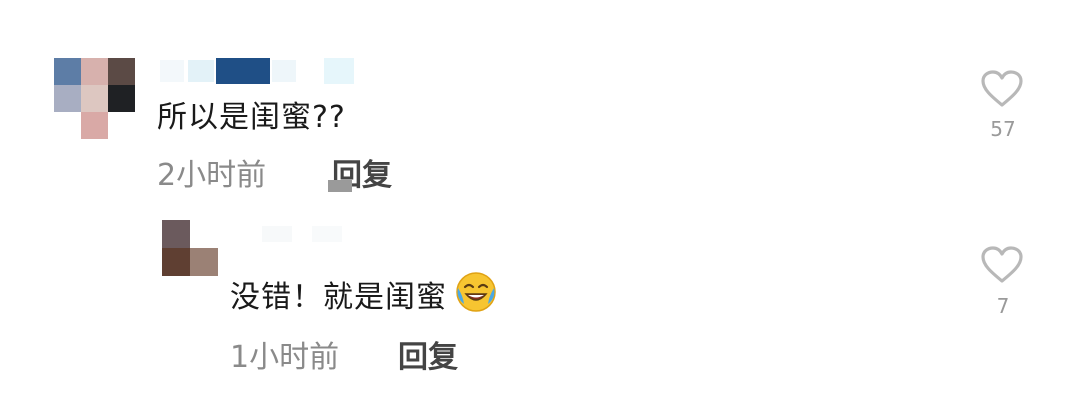  I want to click on reply-text-row: 没错！就是闺蜜, so click(364, 292).